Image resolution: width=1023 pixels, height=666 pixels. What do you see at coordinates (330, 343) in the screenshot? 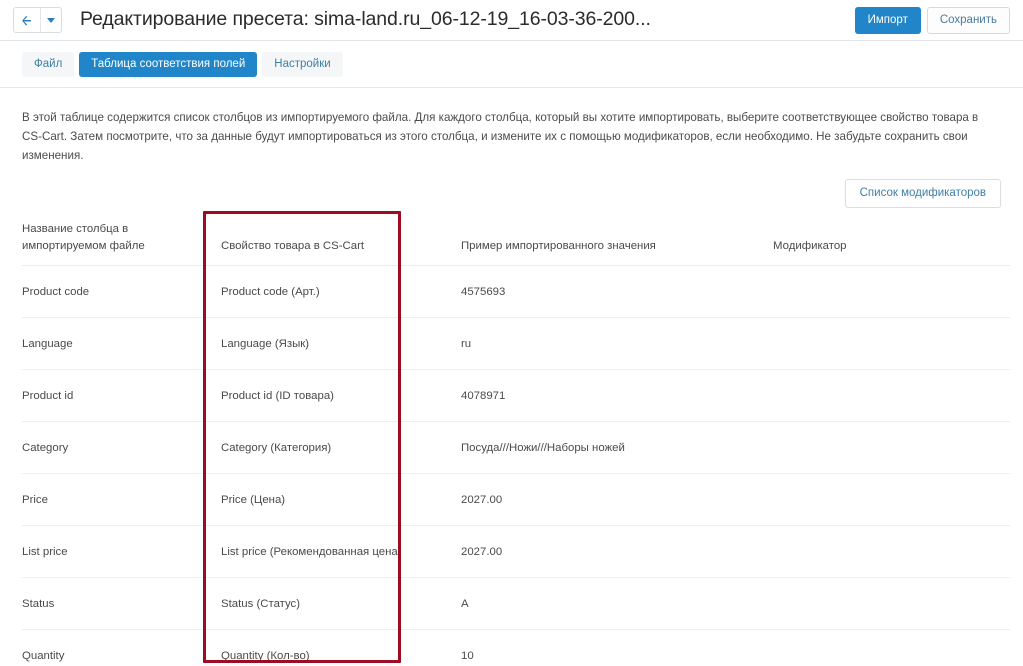
I see `cell-cscart-property: Language (Язык)` at bounding box center [330, 343].